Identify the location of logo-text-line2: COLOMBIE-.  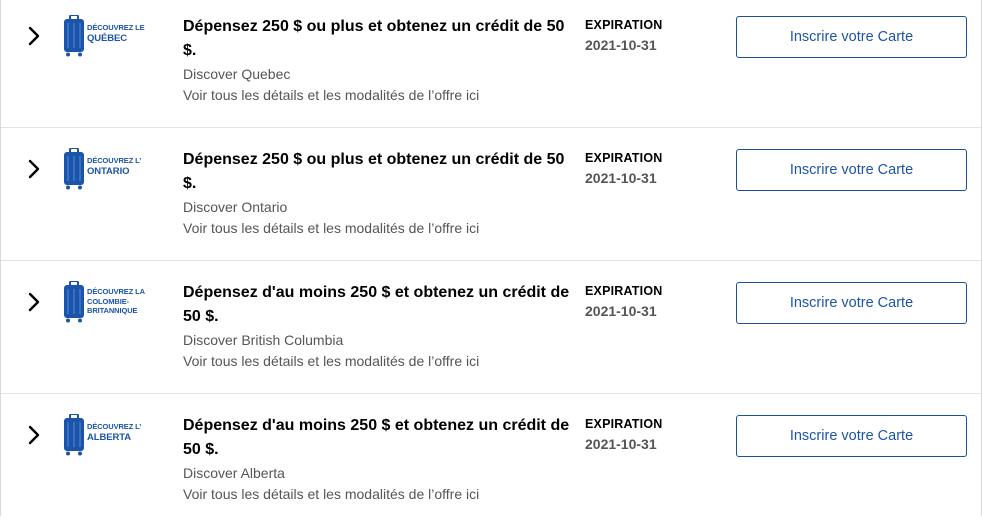
(108, 301).